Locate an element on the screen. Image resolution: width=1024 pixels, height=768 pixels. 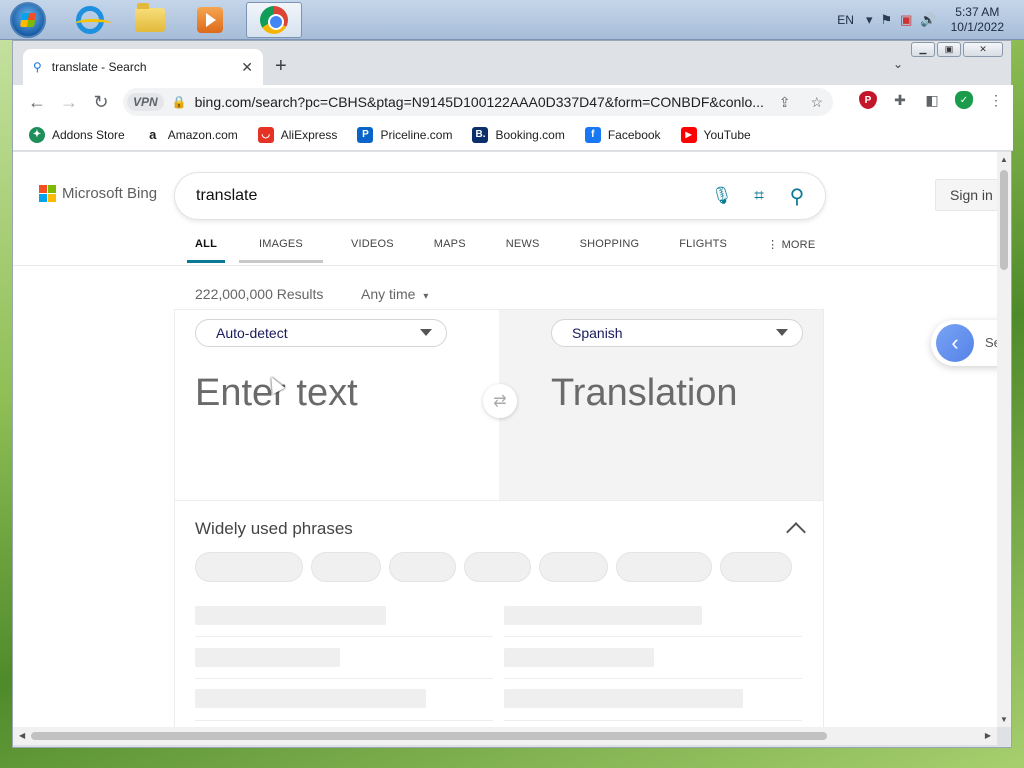
taskbar-chrome is located at coordinates (274, 20).